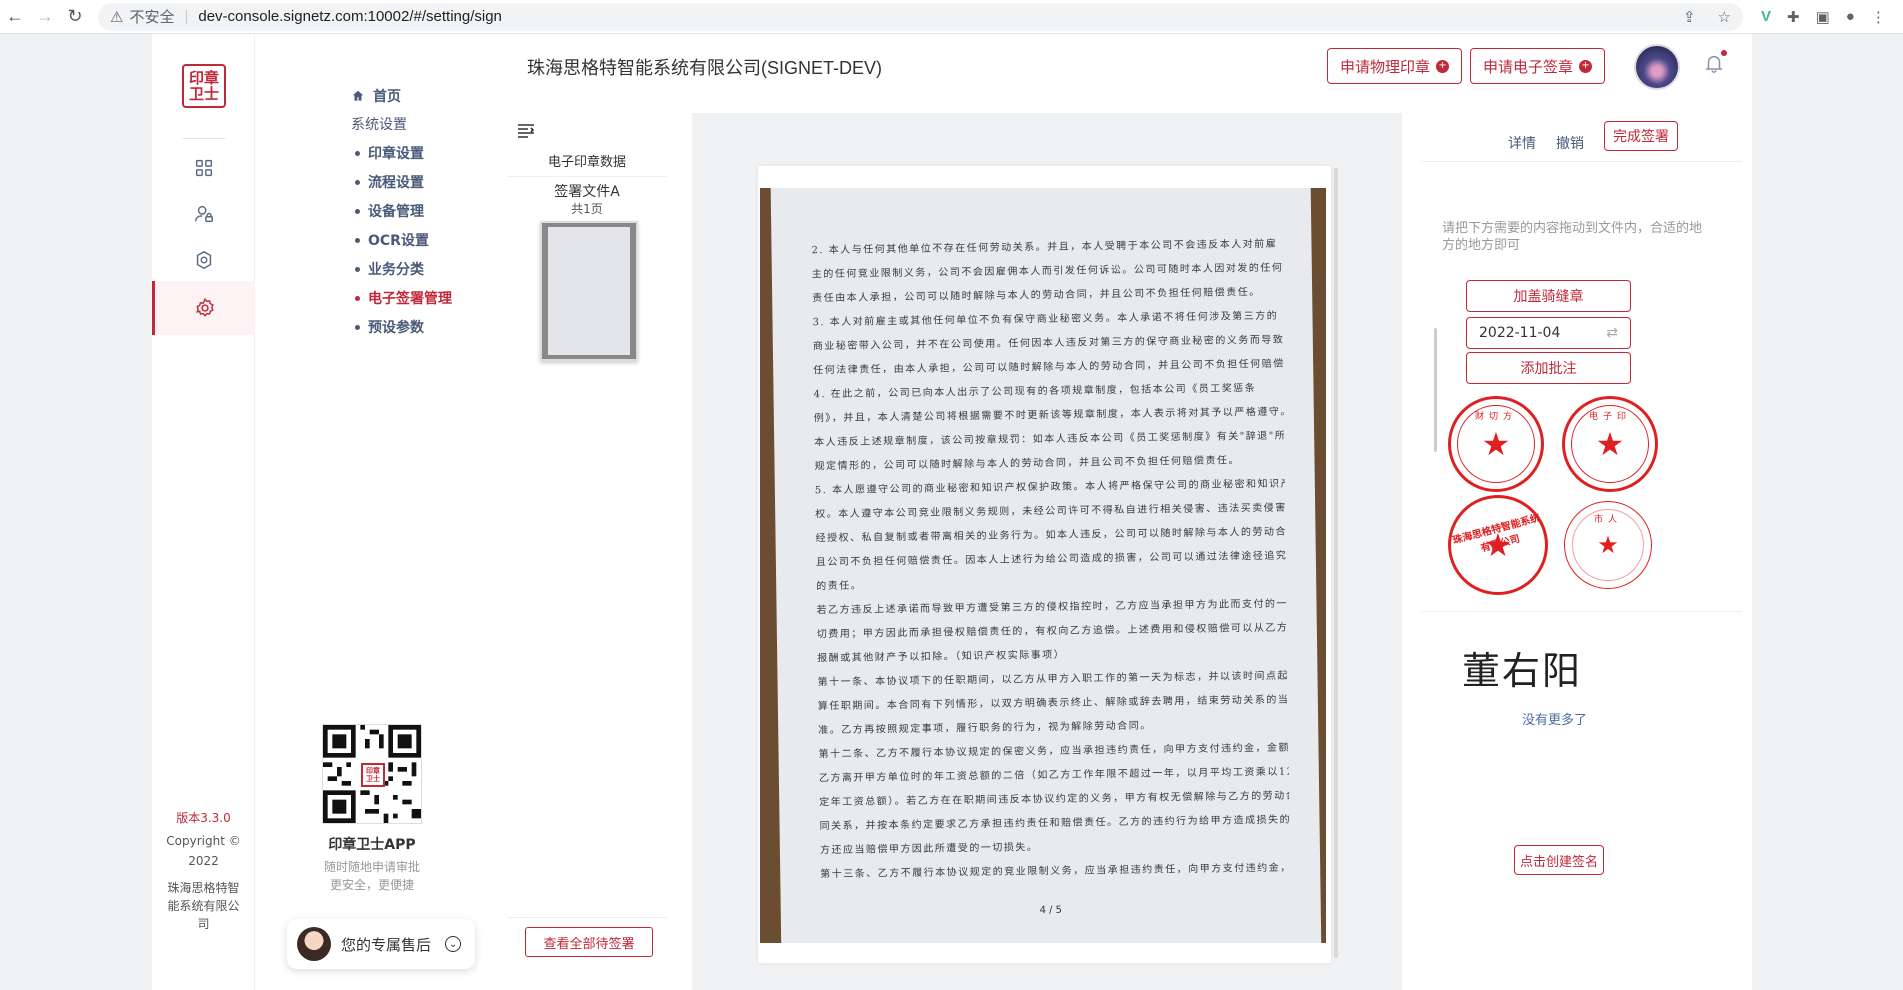  What do you see at coordinates (1548, 296) in the screenshot?
I see `add-seam-seal-button: 加盖骑缝章` at bounding box center [1548, 296].